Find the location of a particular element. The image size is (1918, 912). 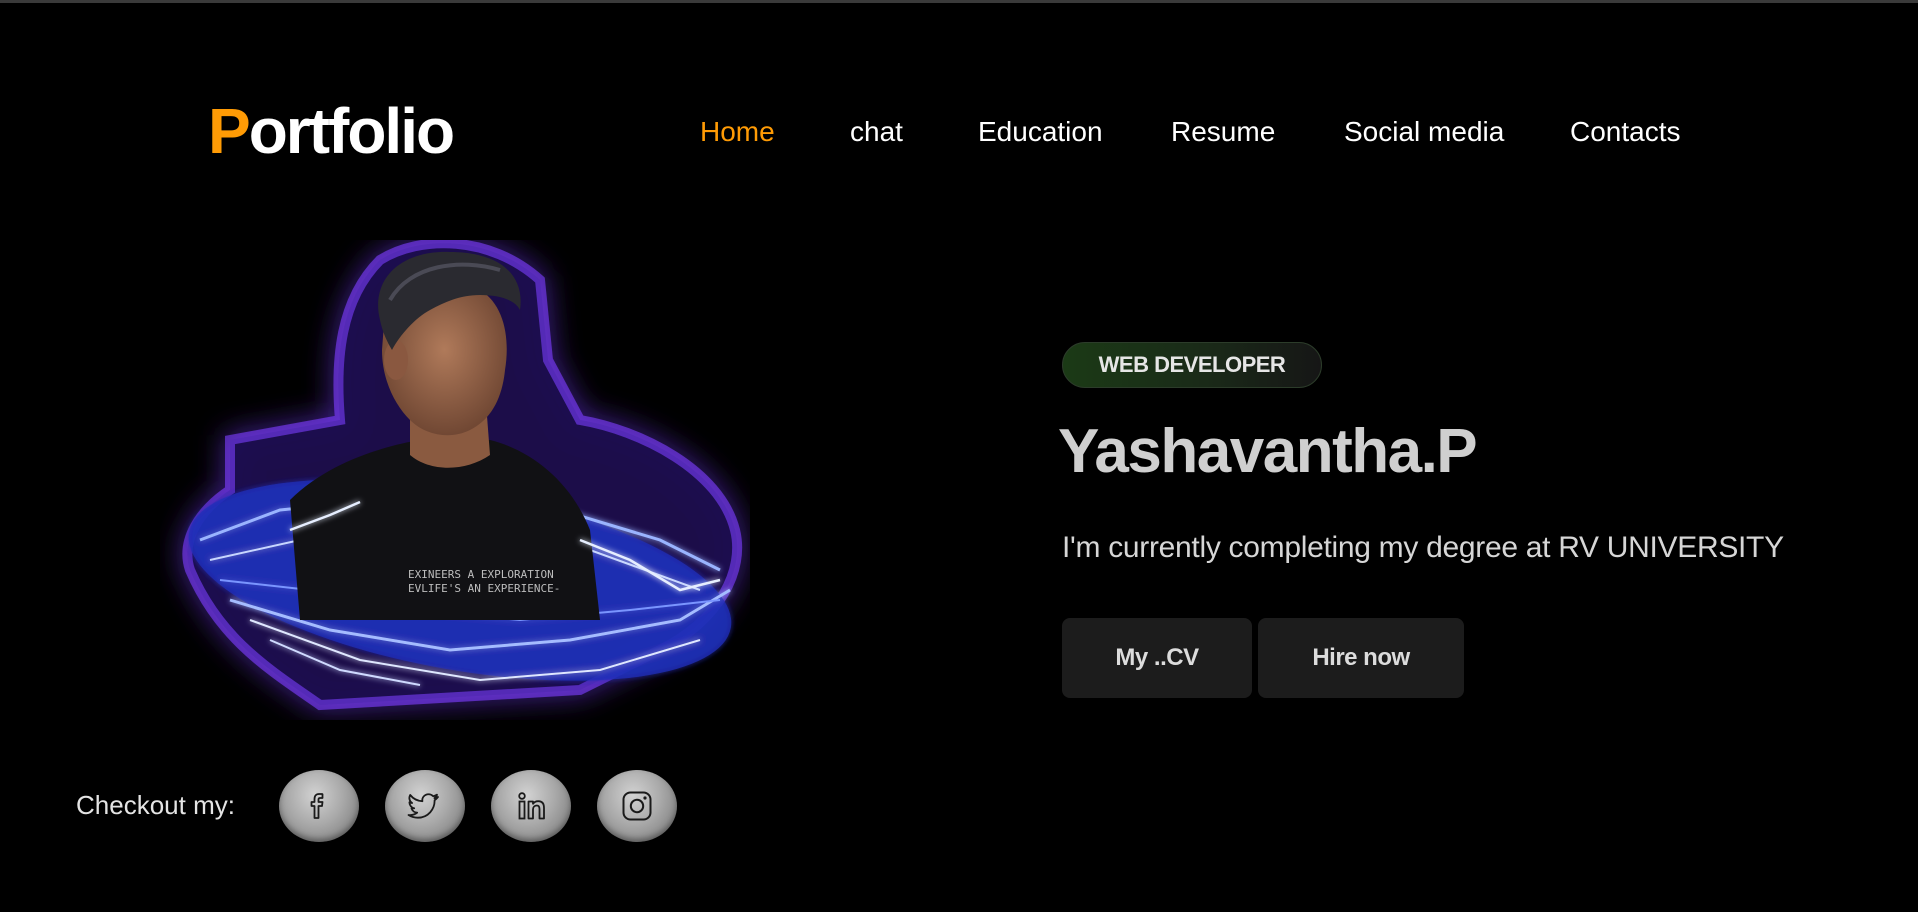

window-top-border is located at coordinates (959, 1).